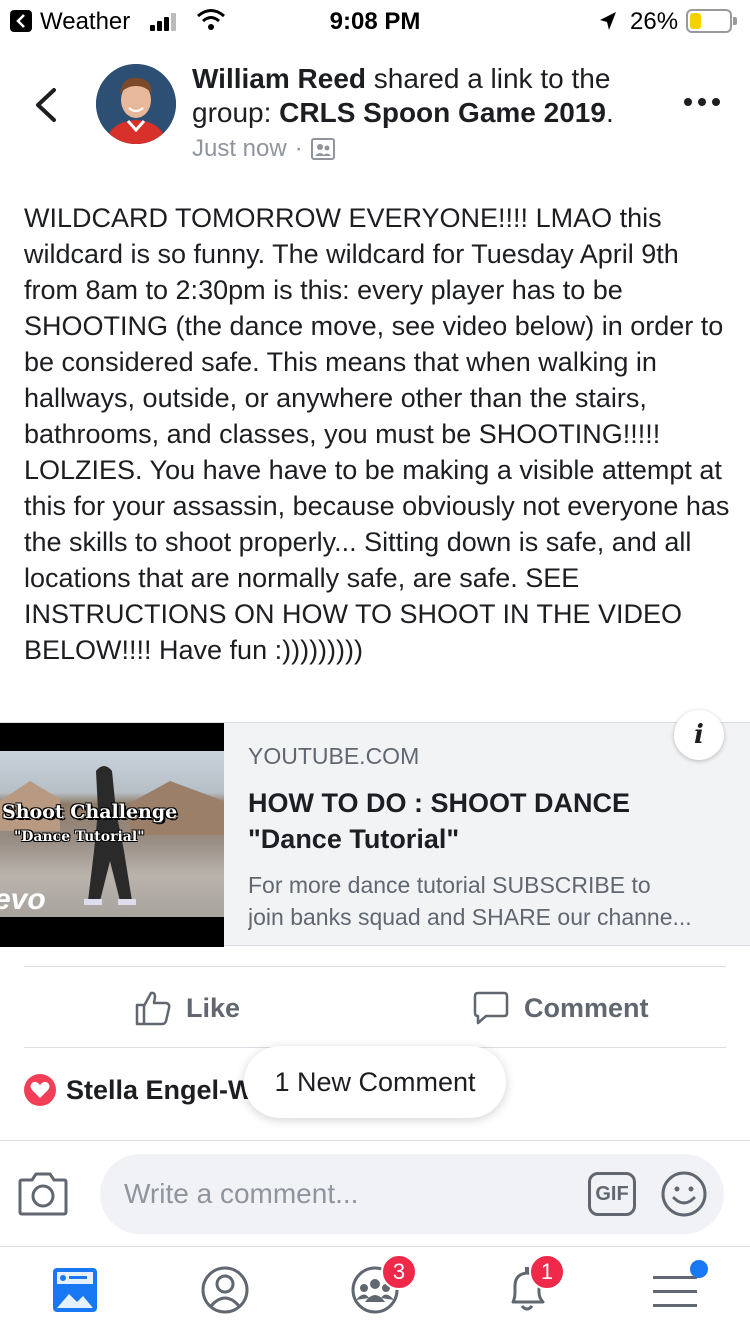  Describe the element at coordinates (676, 1289) in the screenshot. I see `tab-menu` at that location.